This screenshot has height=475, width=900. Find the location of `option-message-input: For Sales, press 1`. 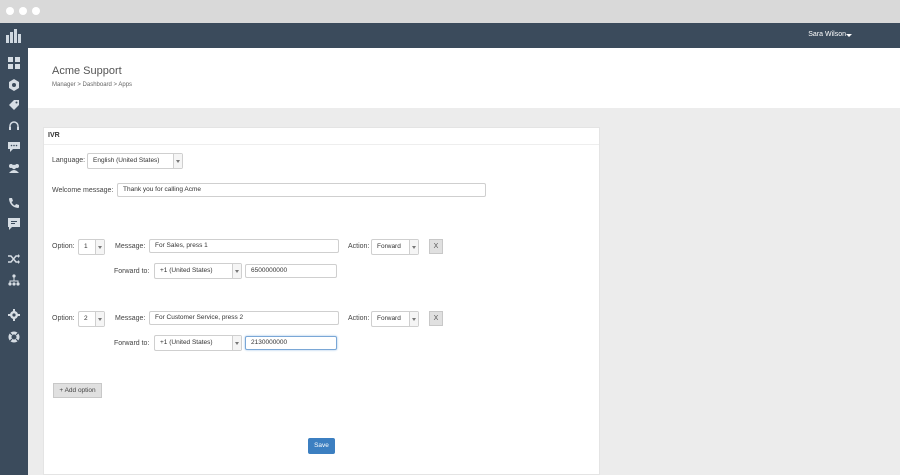

option-message-input: For Sales, press 1 is located at coordinates (244, 246).